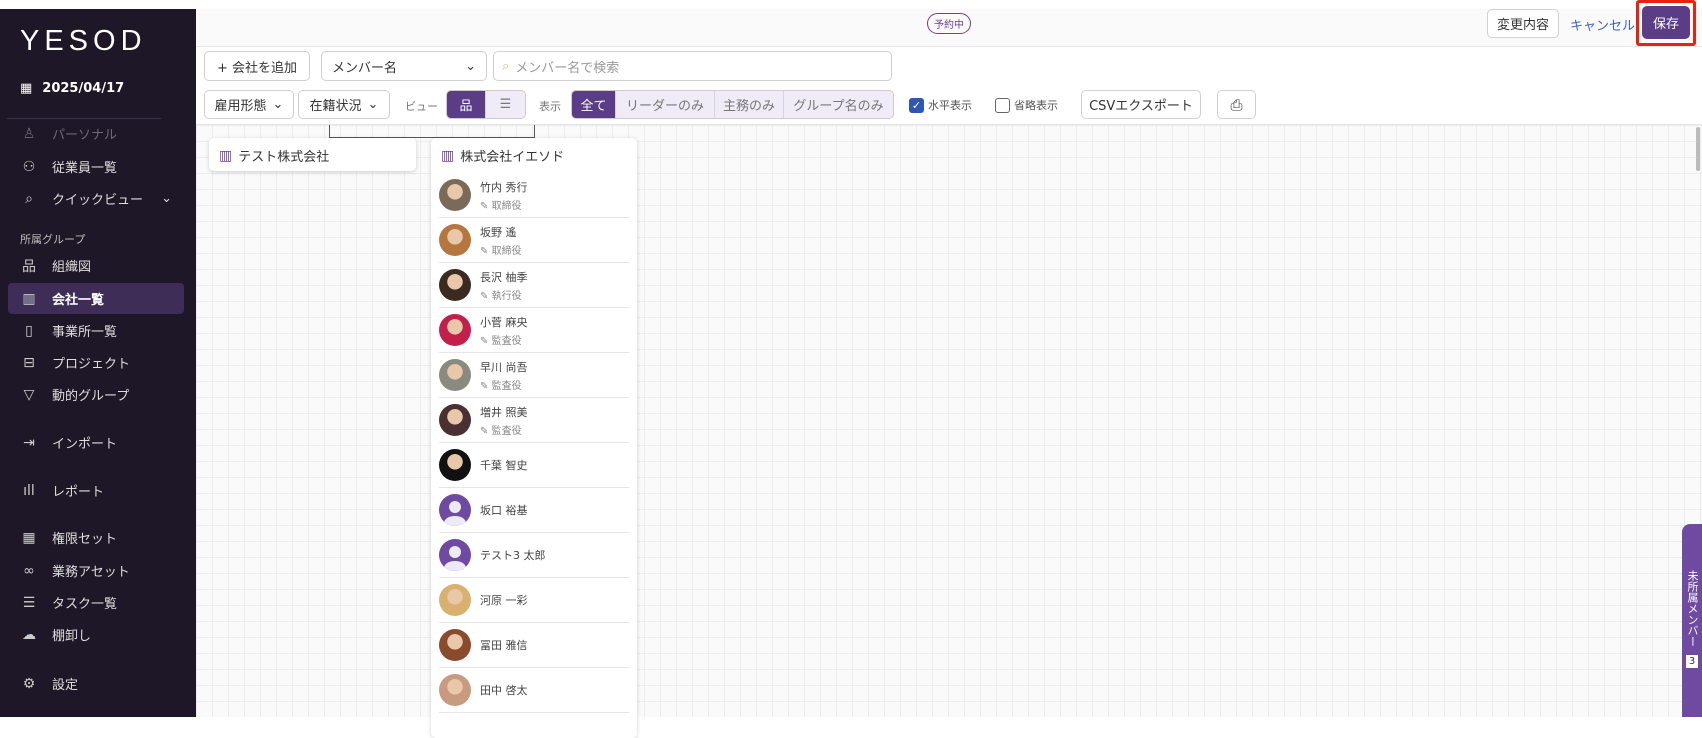 This screenshot has height=738, width=1702. I want to click on checklist-icon: ☰, so click(29, 602).